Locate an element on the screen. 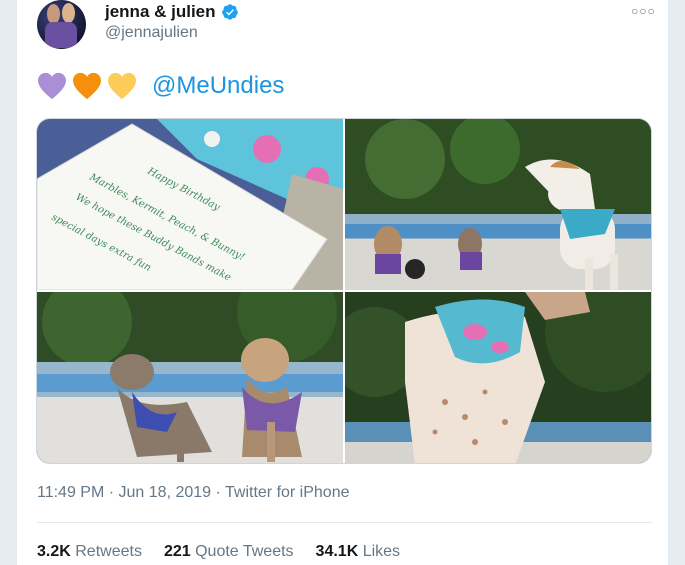 The image size is (685, 565). quotes-stat: 221 Quote Tweets is located at coordinates (229, 552).